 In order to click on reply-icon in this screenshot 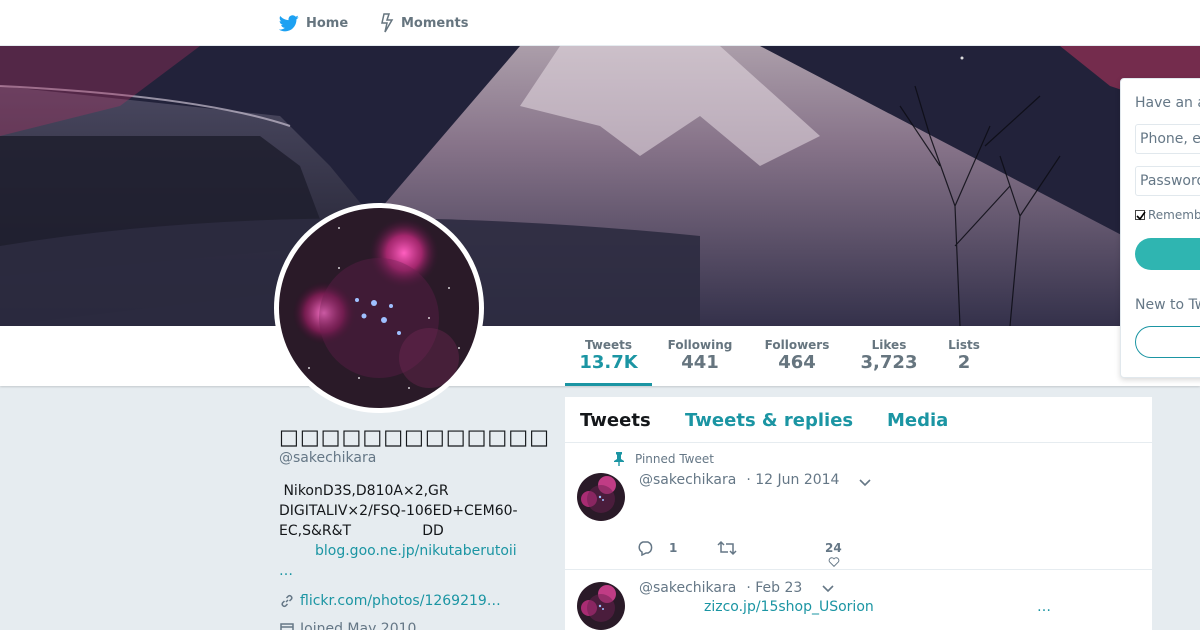, I will do `click(645, 548)`.